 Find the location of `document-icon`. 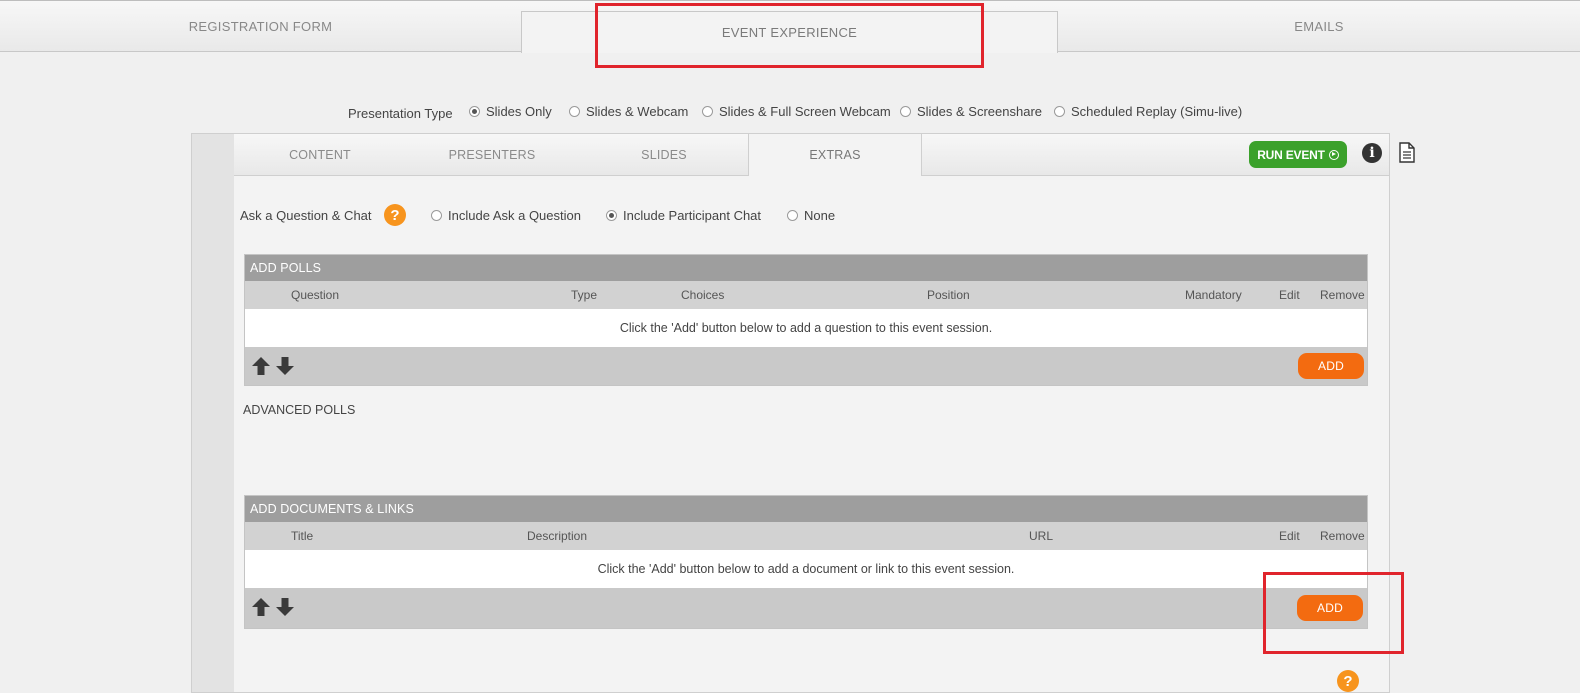

document-icon is located at coordinates (1407, 152).